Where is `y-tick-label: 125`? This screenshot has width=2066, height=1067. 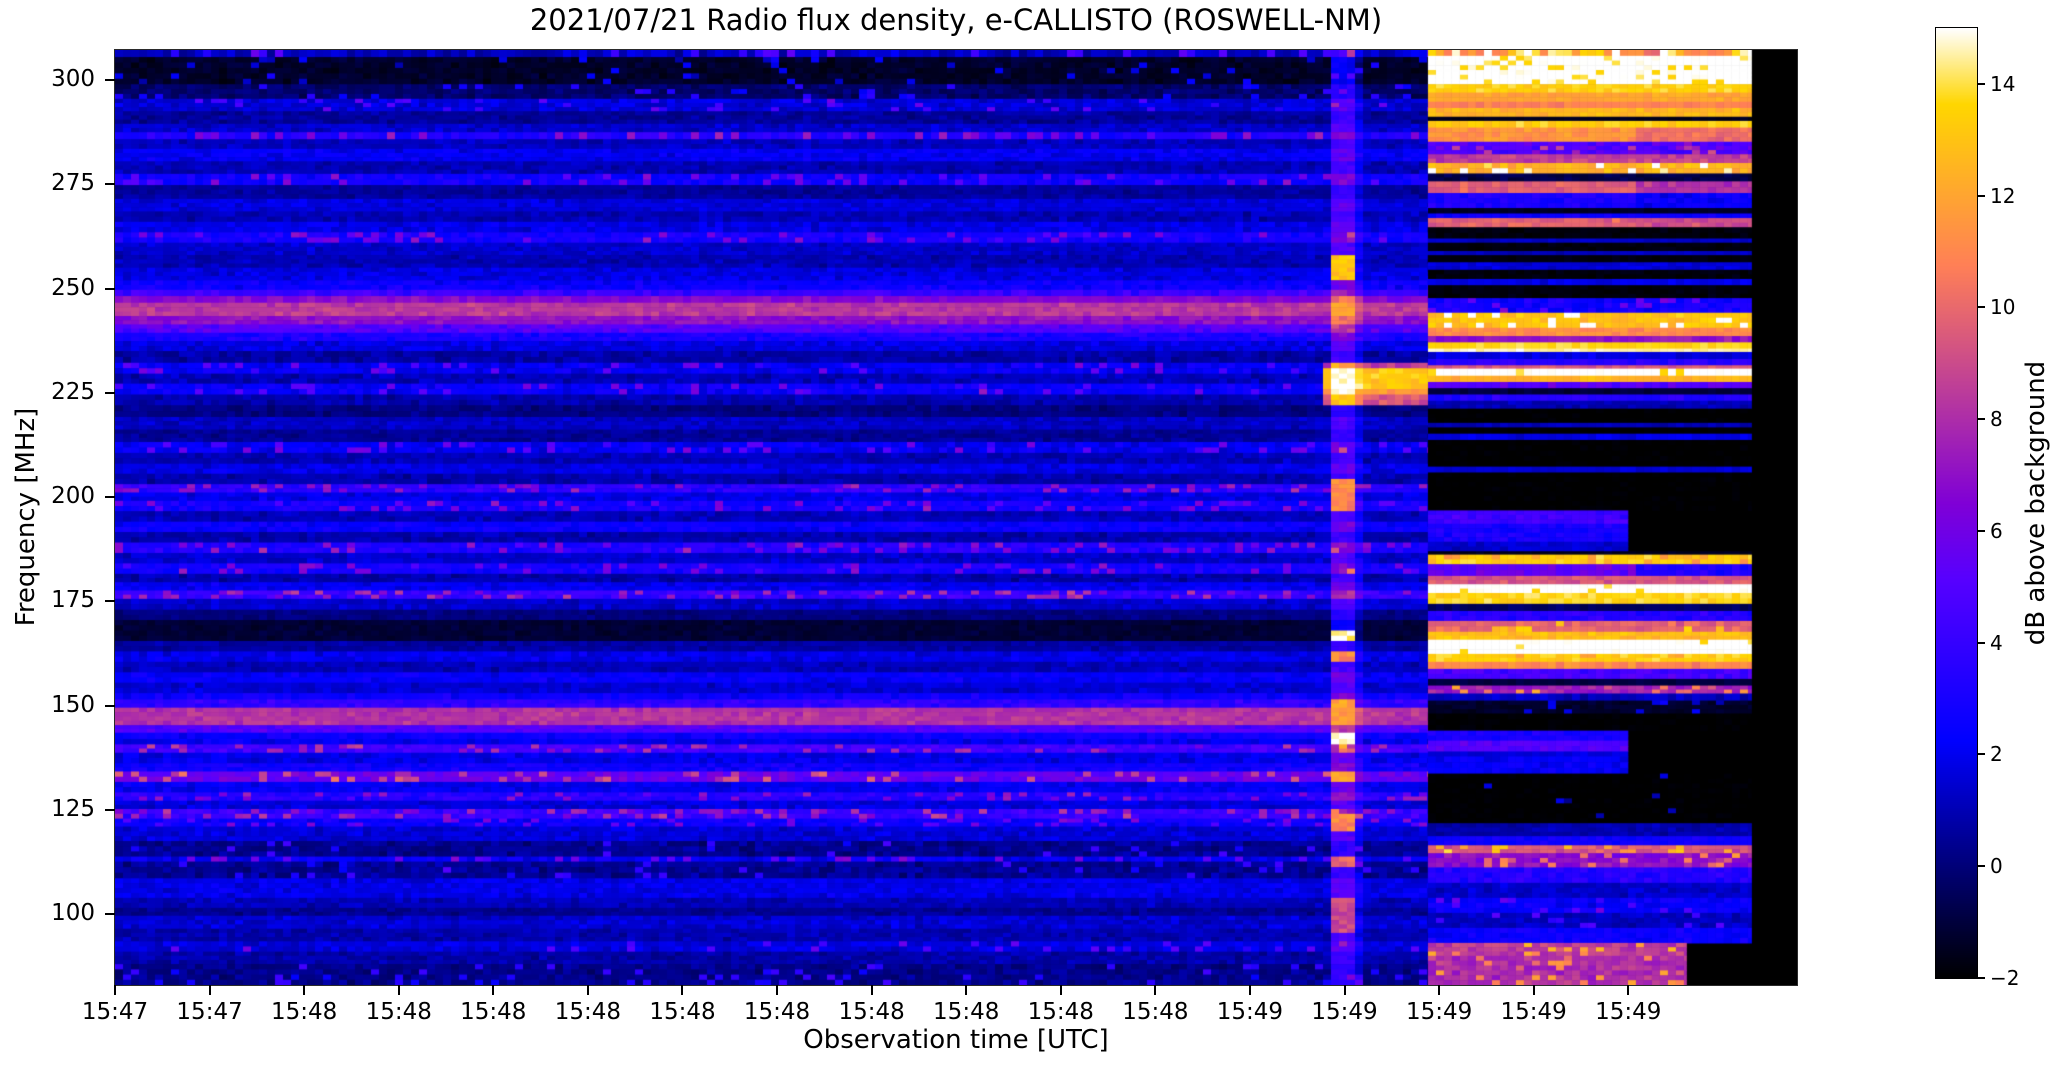 y-tick-label: 125 is located at coordinates (73, 808).